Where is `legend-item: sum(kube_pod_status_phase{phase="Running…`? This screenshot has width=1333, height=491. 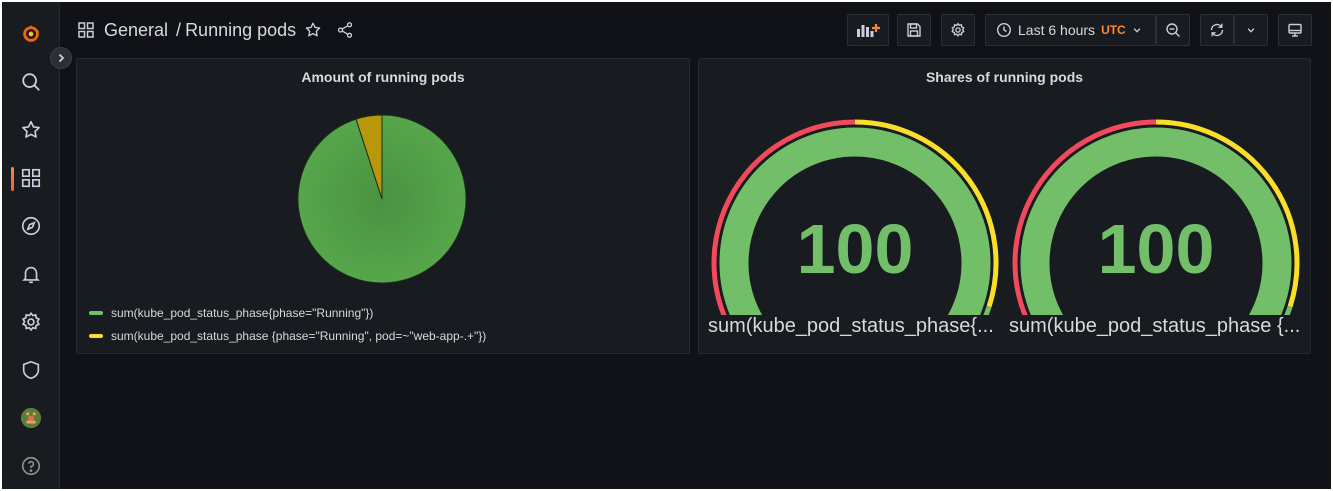 legend-item: sum(kube_pod_status_phase{phase="Running… is located at coordinates (231, 313).